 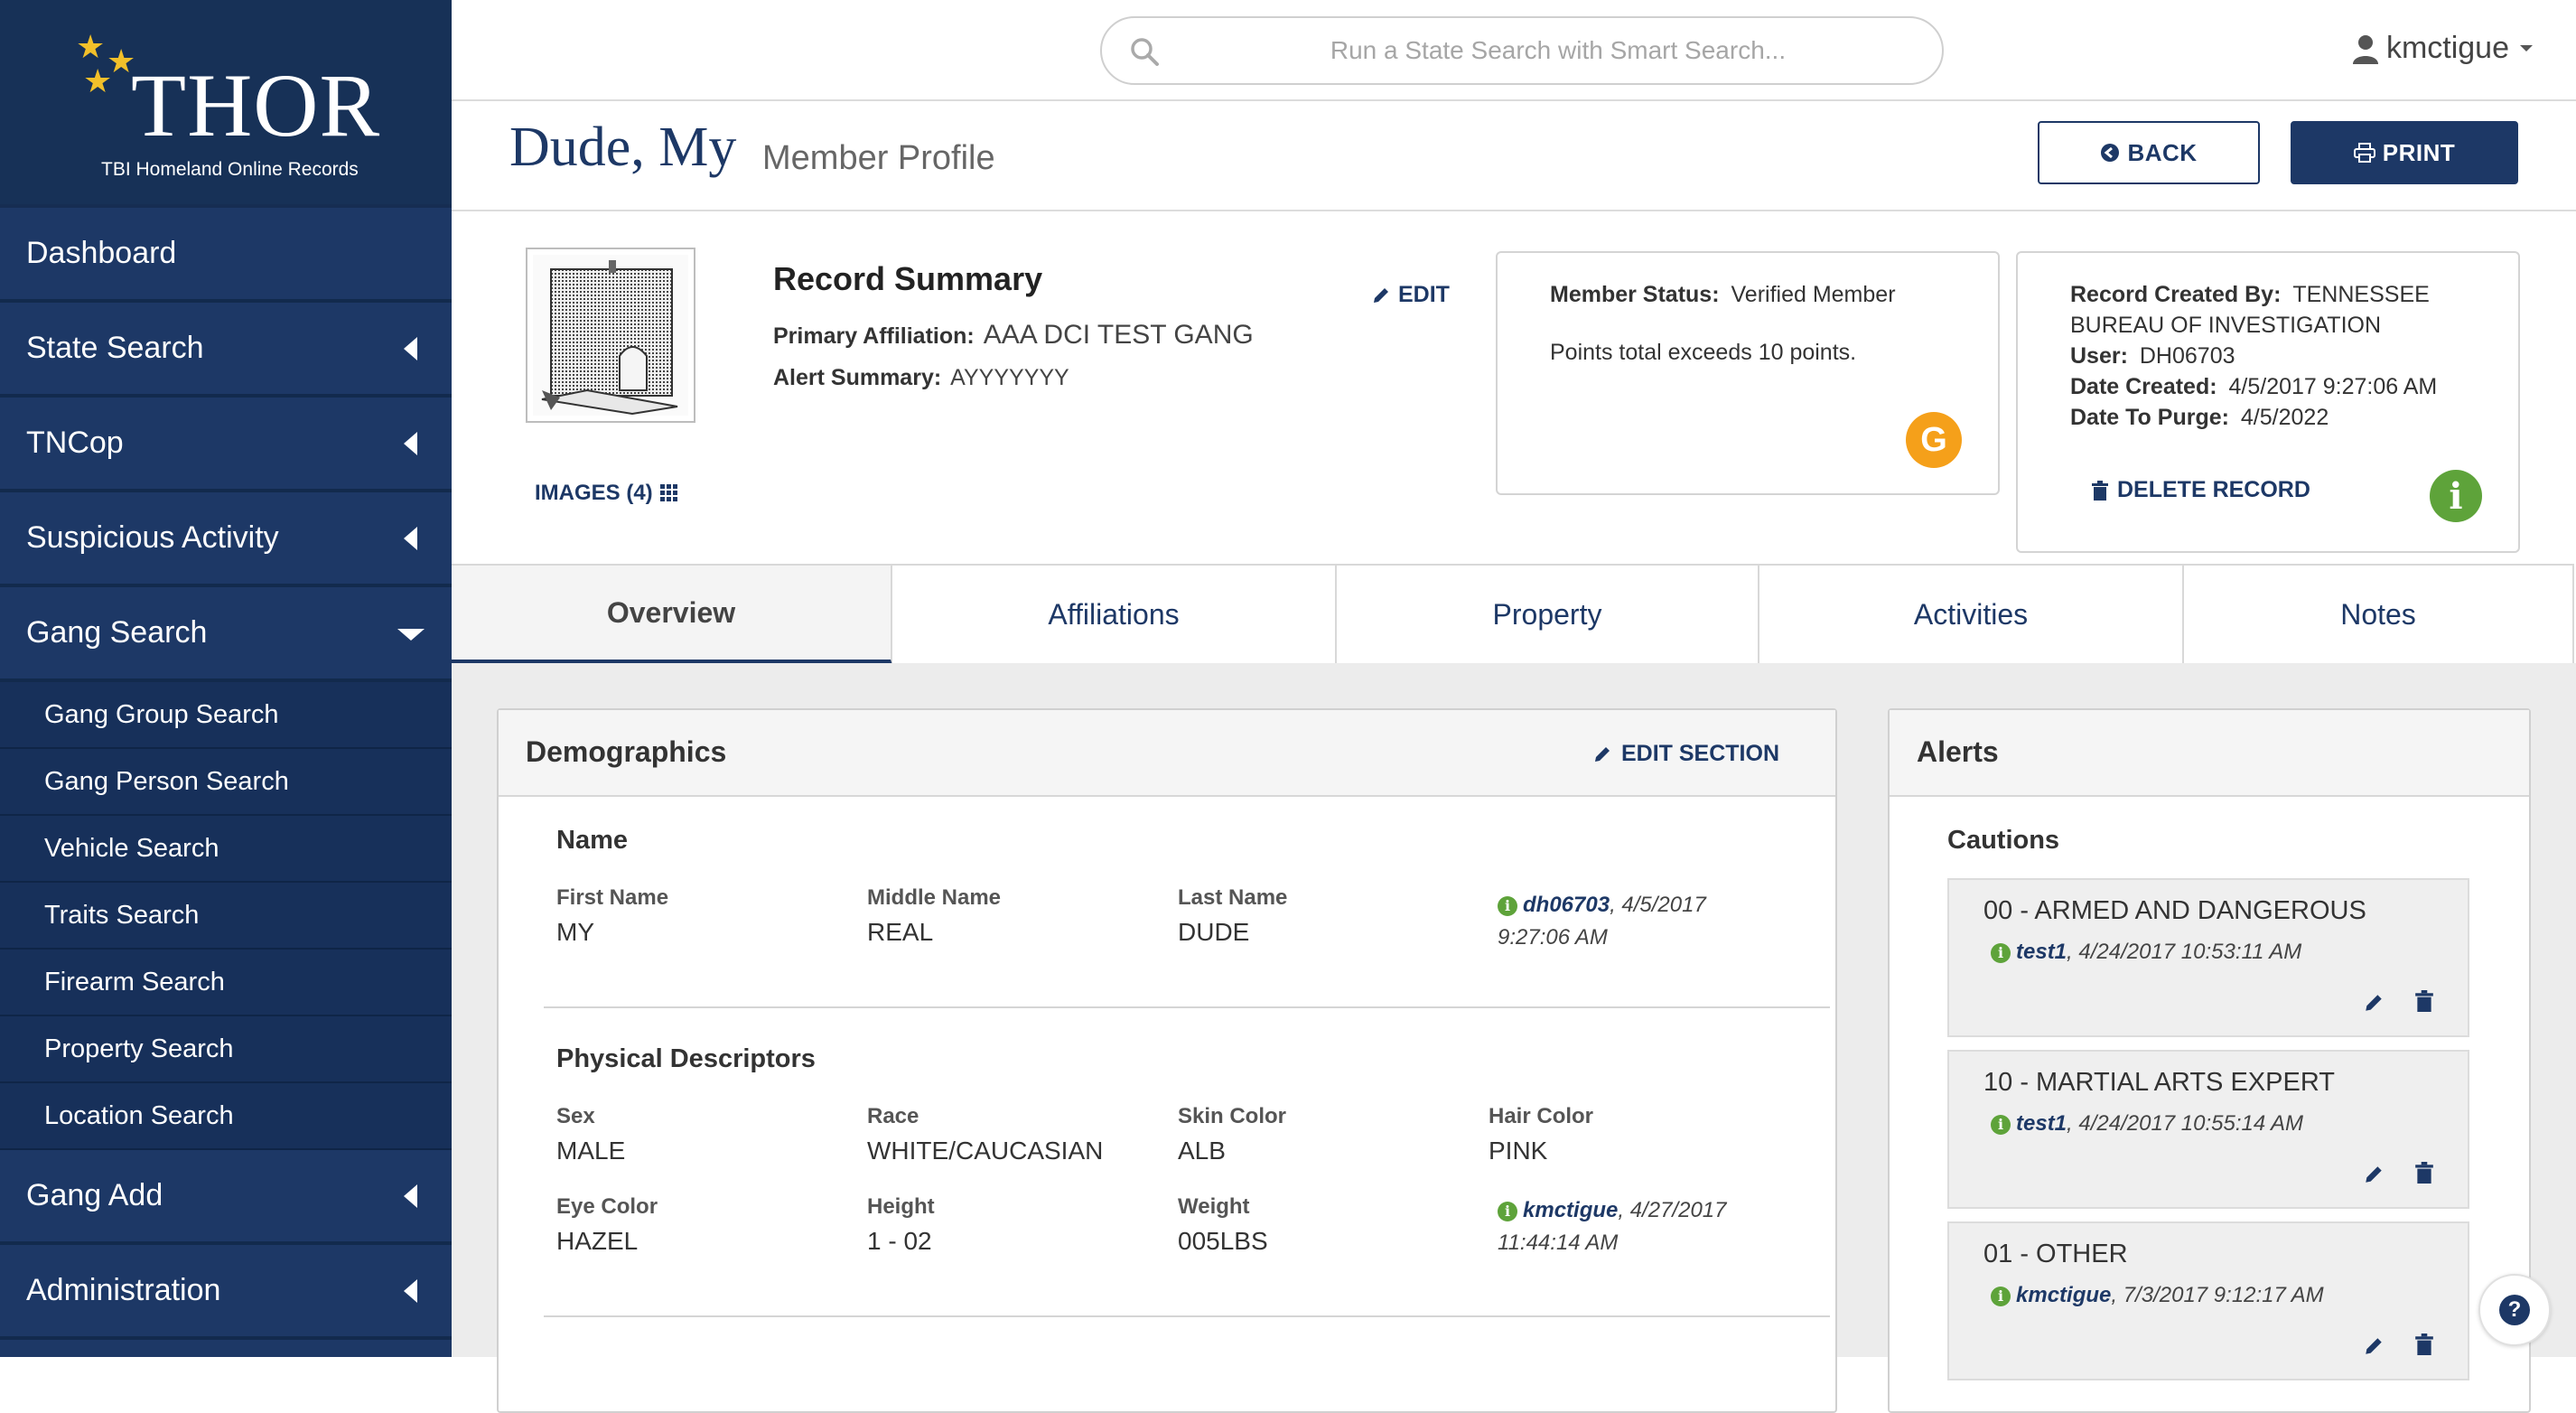 I want to click on tab-affiliations: Affiliations, so click(x=1115, y=615).